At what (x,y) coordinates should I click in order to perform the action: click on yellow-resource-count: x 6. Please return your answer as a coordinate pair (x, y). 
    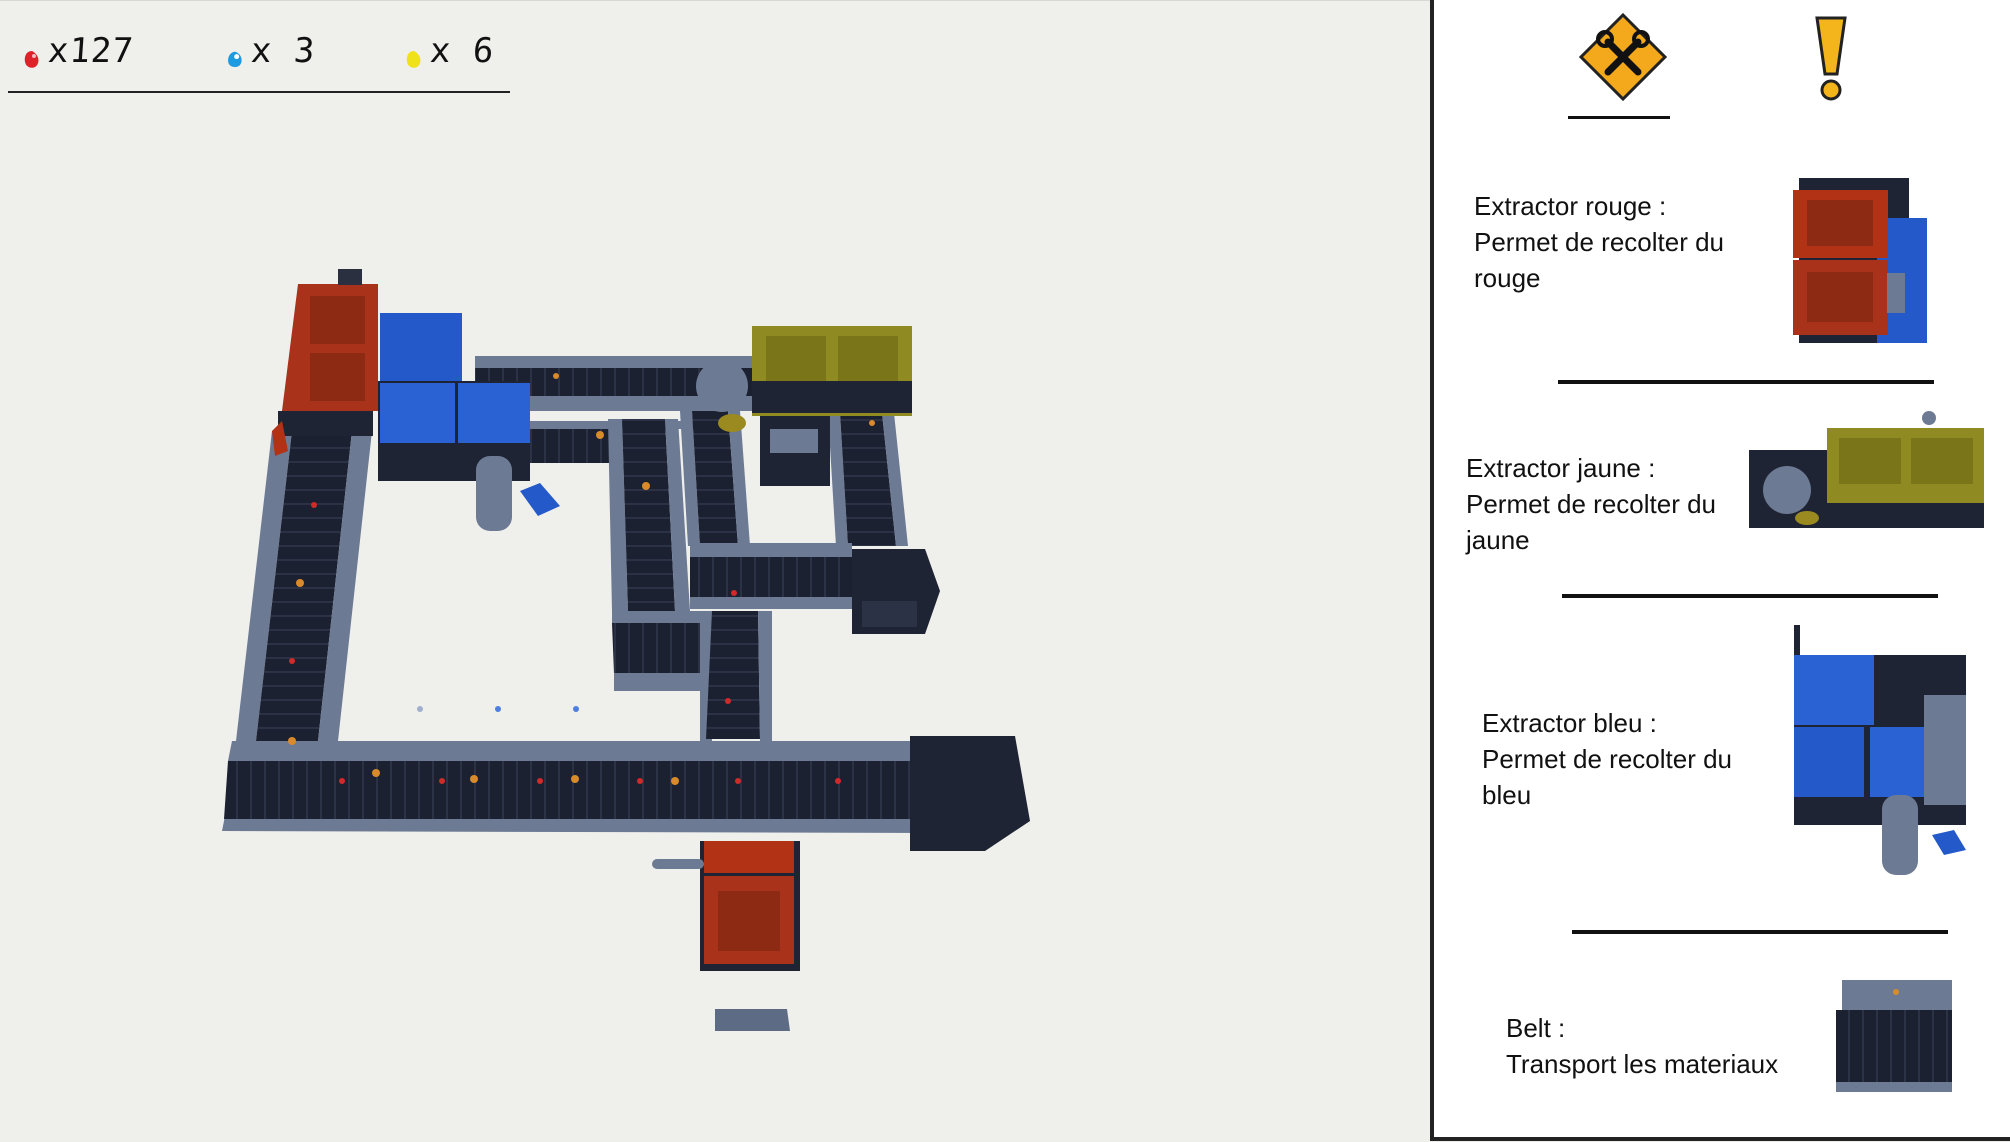
    Looking at the image, I should click on (462, 51).